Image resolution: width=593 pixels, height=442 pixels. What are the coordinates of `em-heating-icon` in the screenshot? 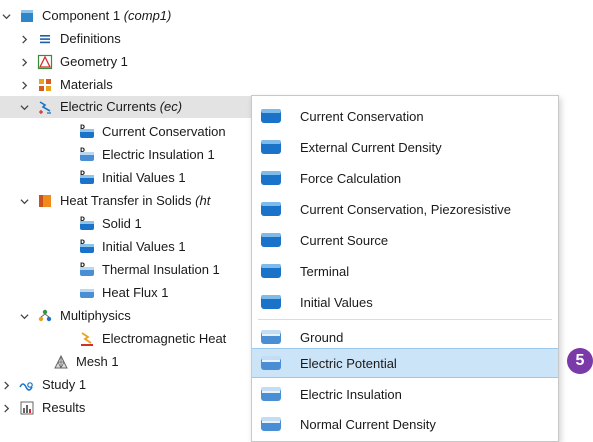 It's located at (87, 339).